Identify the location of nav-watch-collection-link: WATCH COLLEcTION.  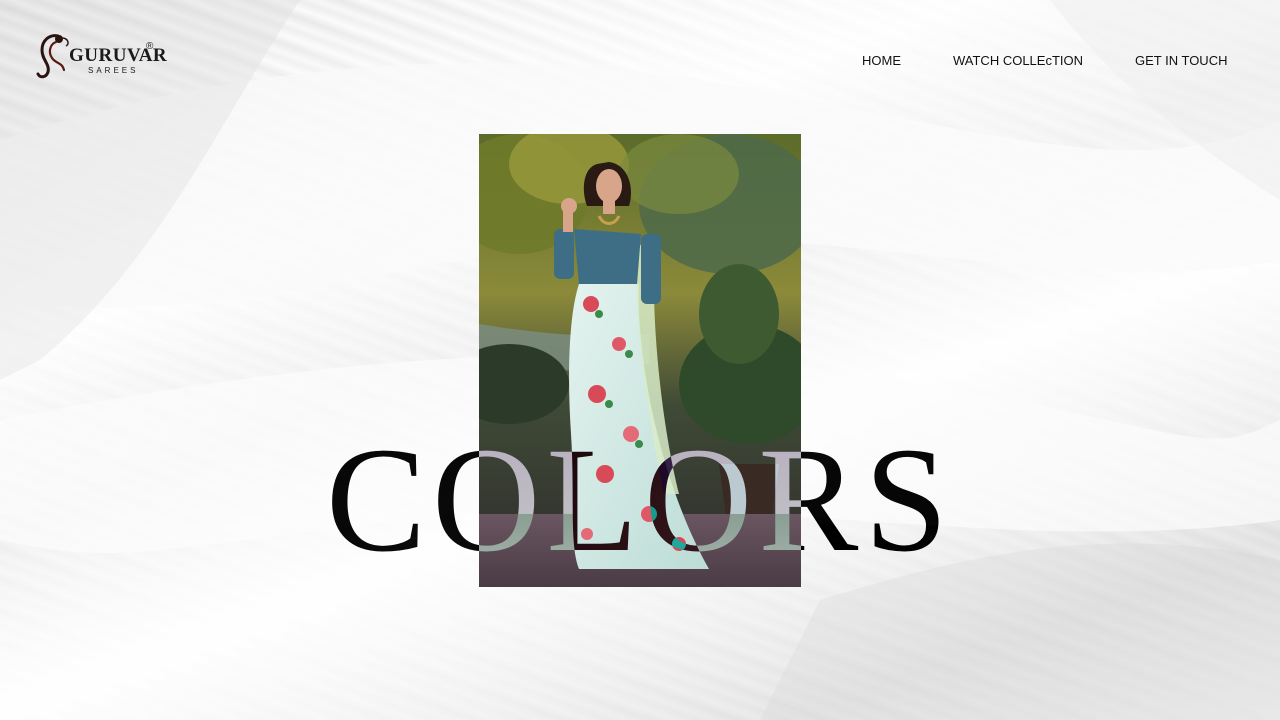
(1018, 61).